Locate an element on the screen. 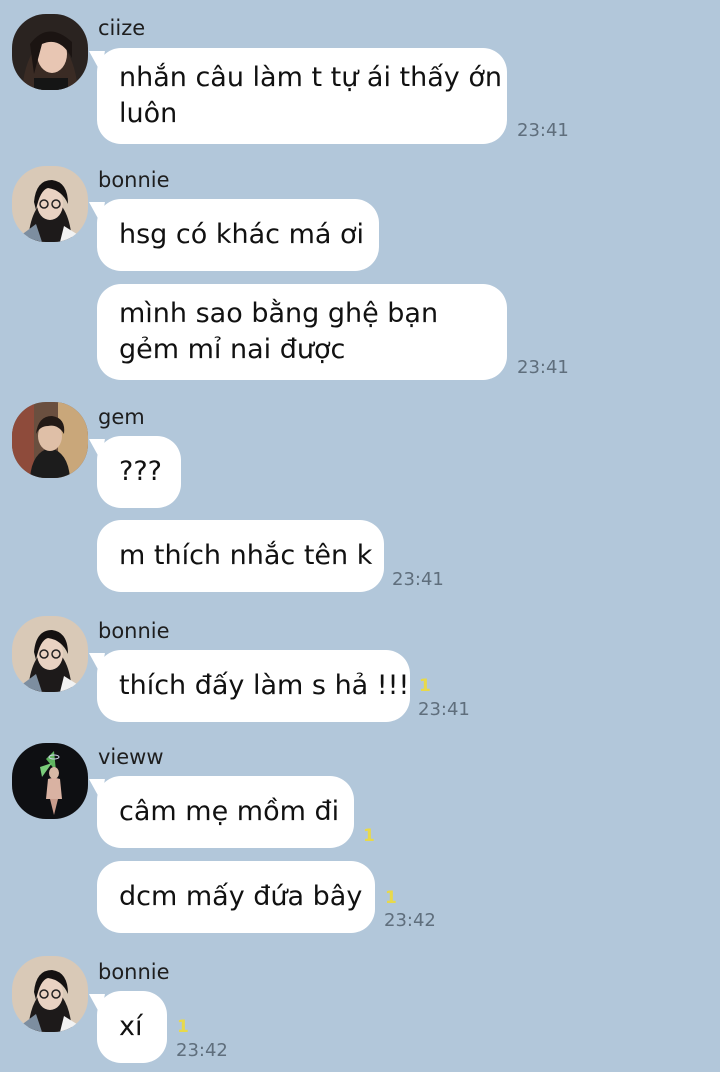 The height and width of the screenshot is (1072, 720). message-bubble: nhắn câu làm t tự ái thấy ớn luôn is located at coordinates (302, 96).